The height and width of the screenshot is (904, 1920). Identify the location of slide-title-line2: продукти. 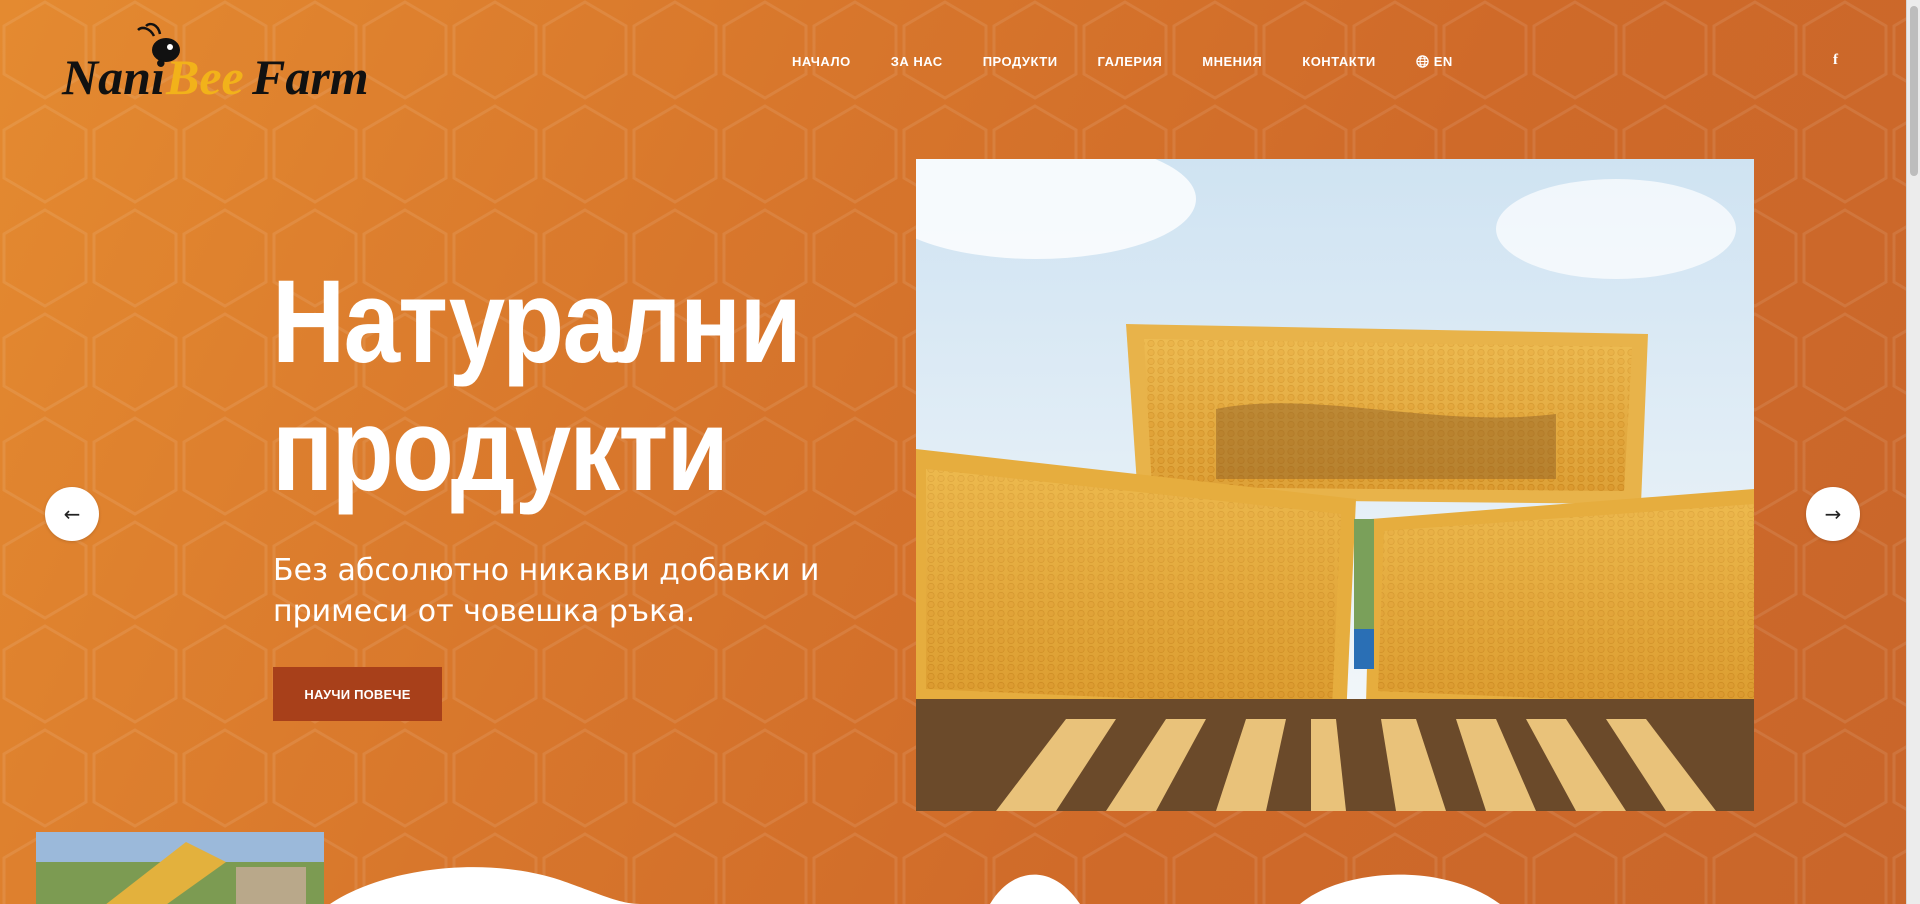
(500, 450).